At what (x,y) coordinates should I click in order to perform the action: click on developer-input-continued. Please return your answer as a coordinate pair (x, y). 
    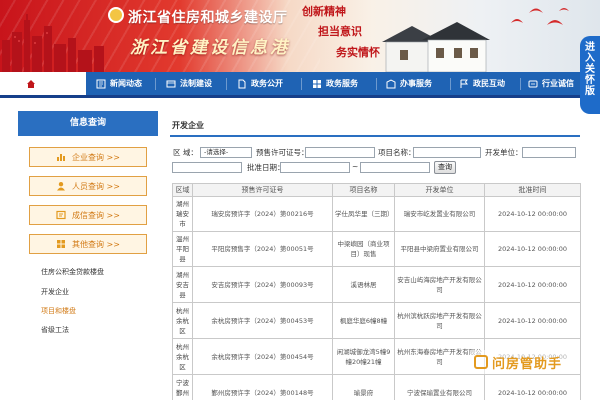
    Looking at the image, I should click on (207, 167).